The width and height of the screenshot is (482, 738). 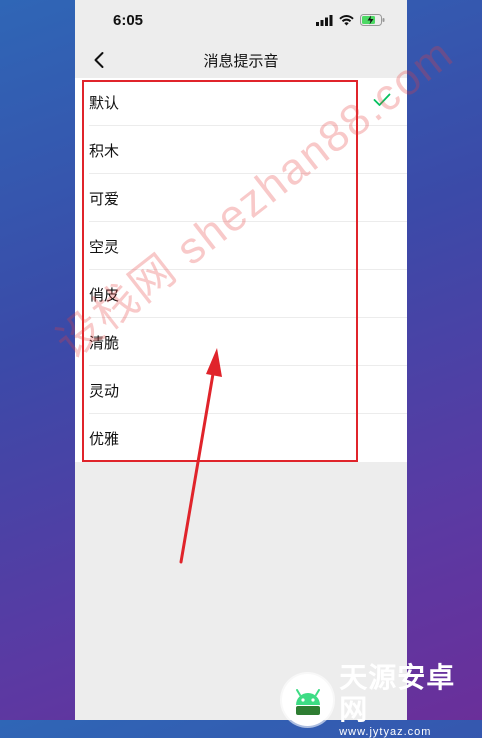 What do you see at coordinates (104, 391) in the screenshot?
I see `sound-label: 灵动` at bounding box center [104, 391].